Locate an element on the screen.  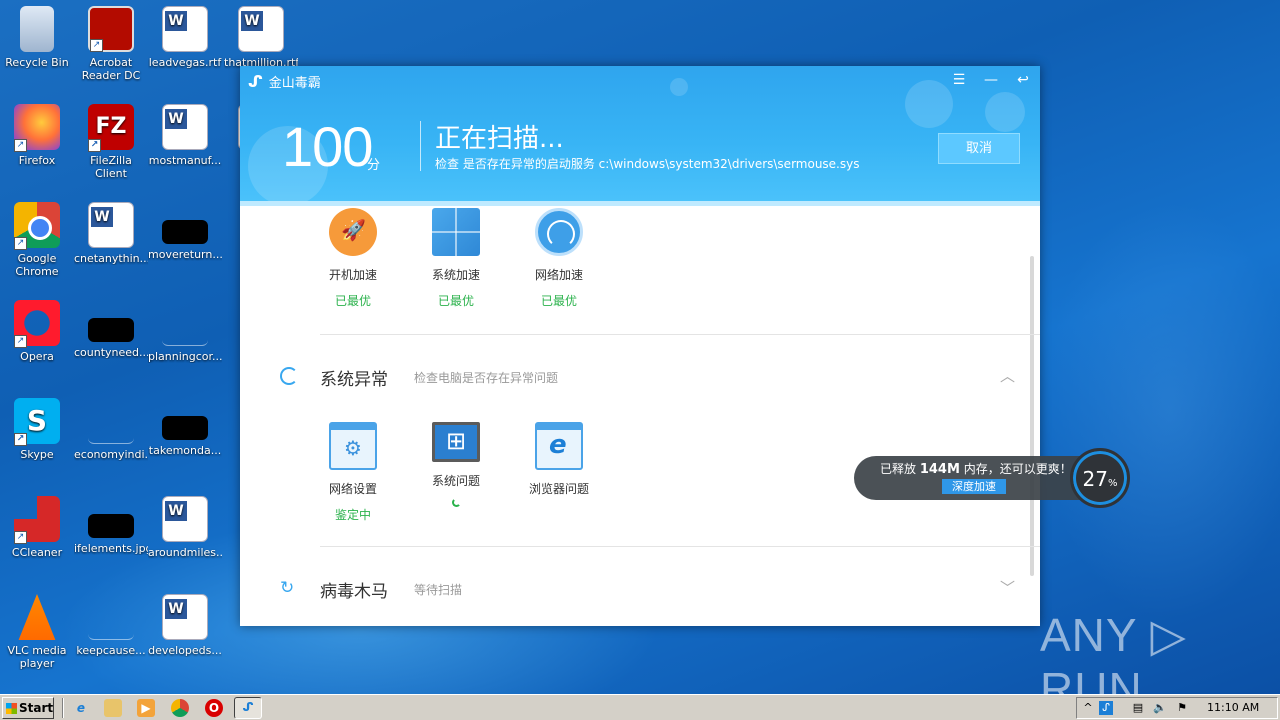
explorer-taskbar-icon is located at coordinates (113, 708).